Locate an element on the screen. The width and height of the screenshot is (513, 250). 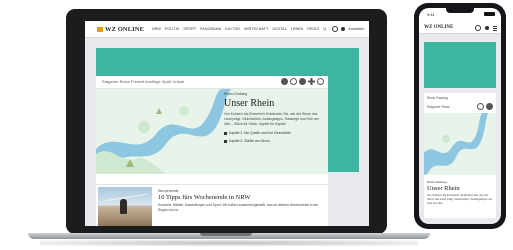
chapter-link: Kapitel 2: Städte am Strom is located at coordinates (274, 141).